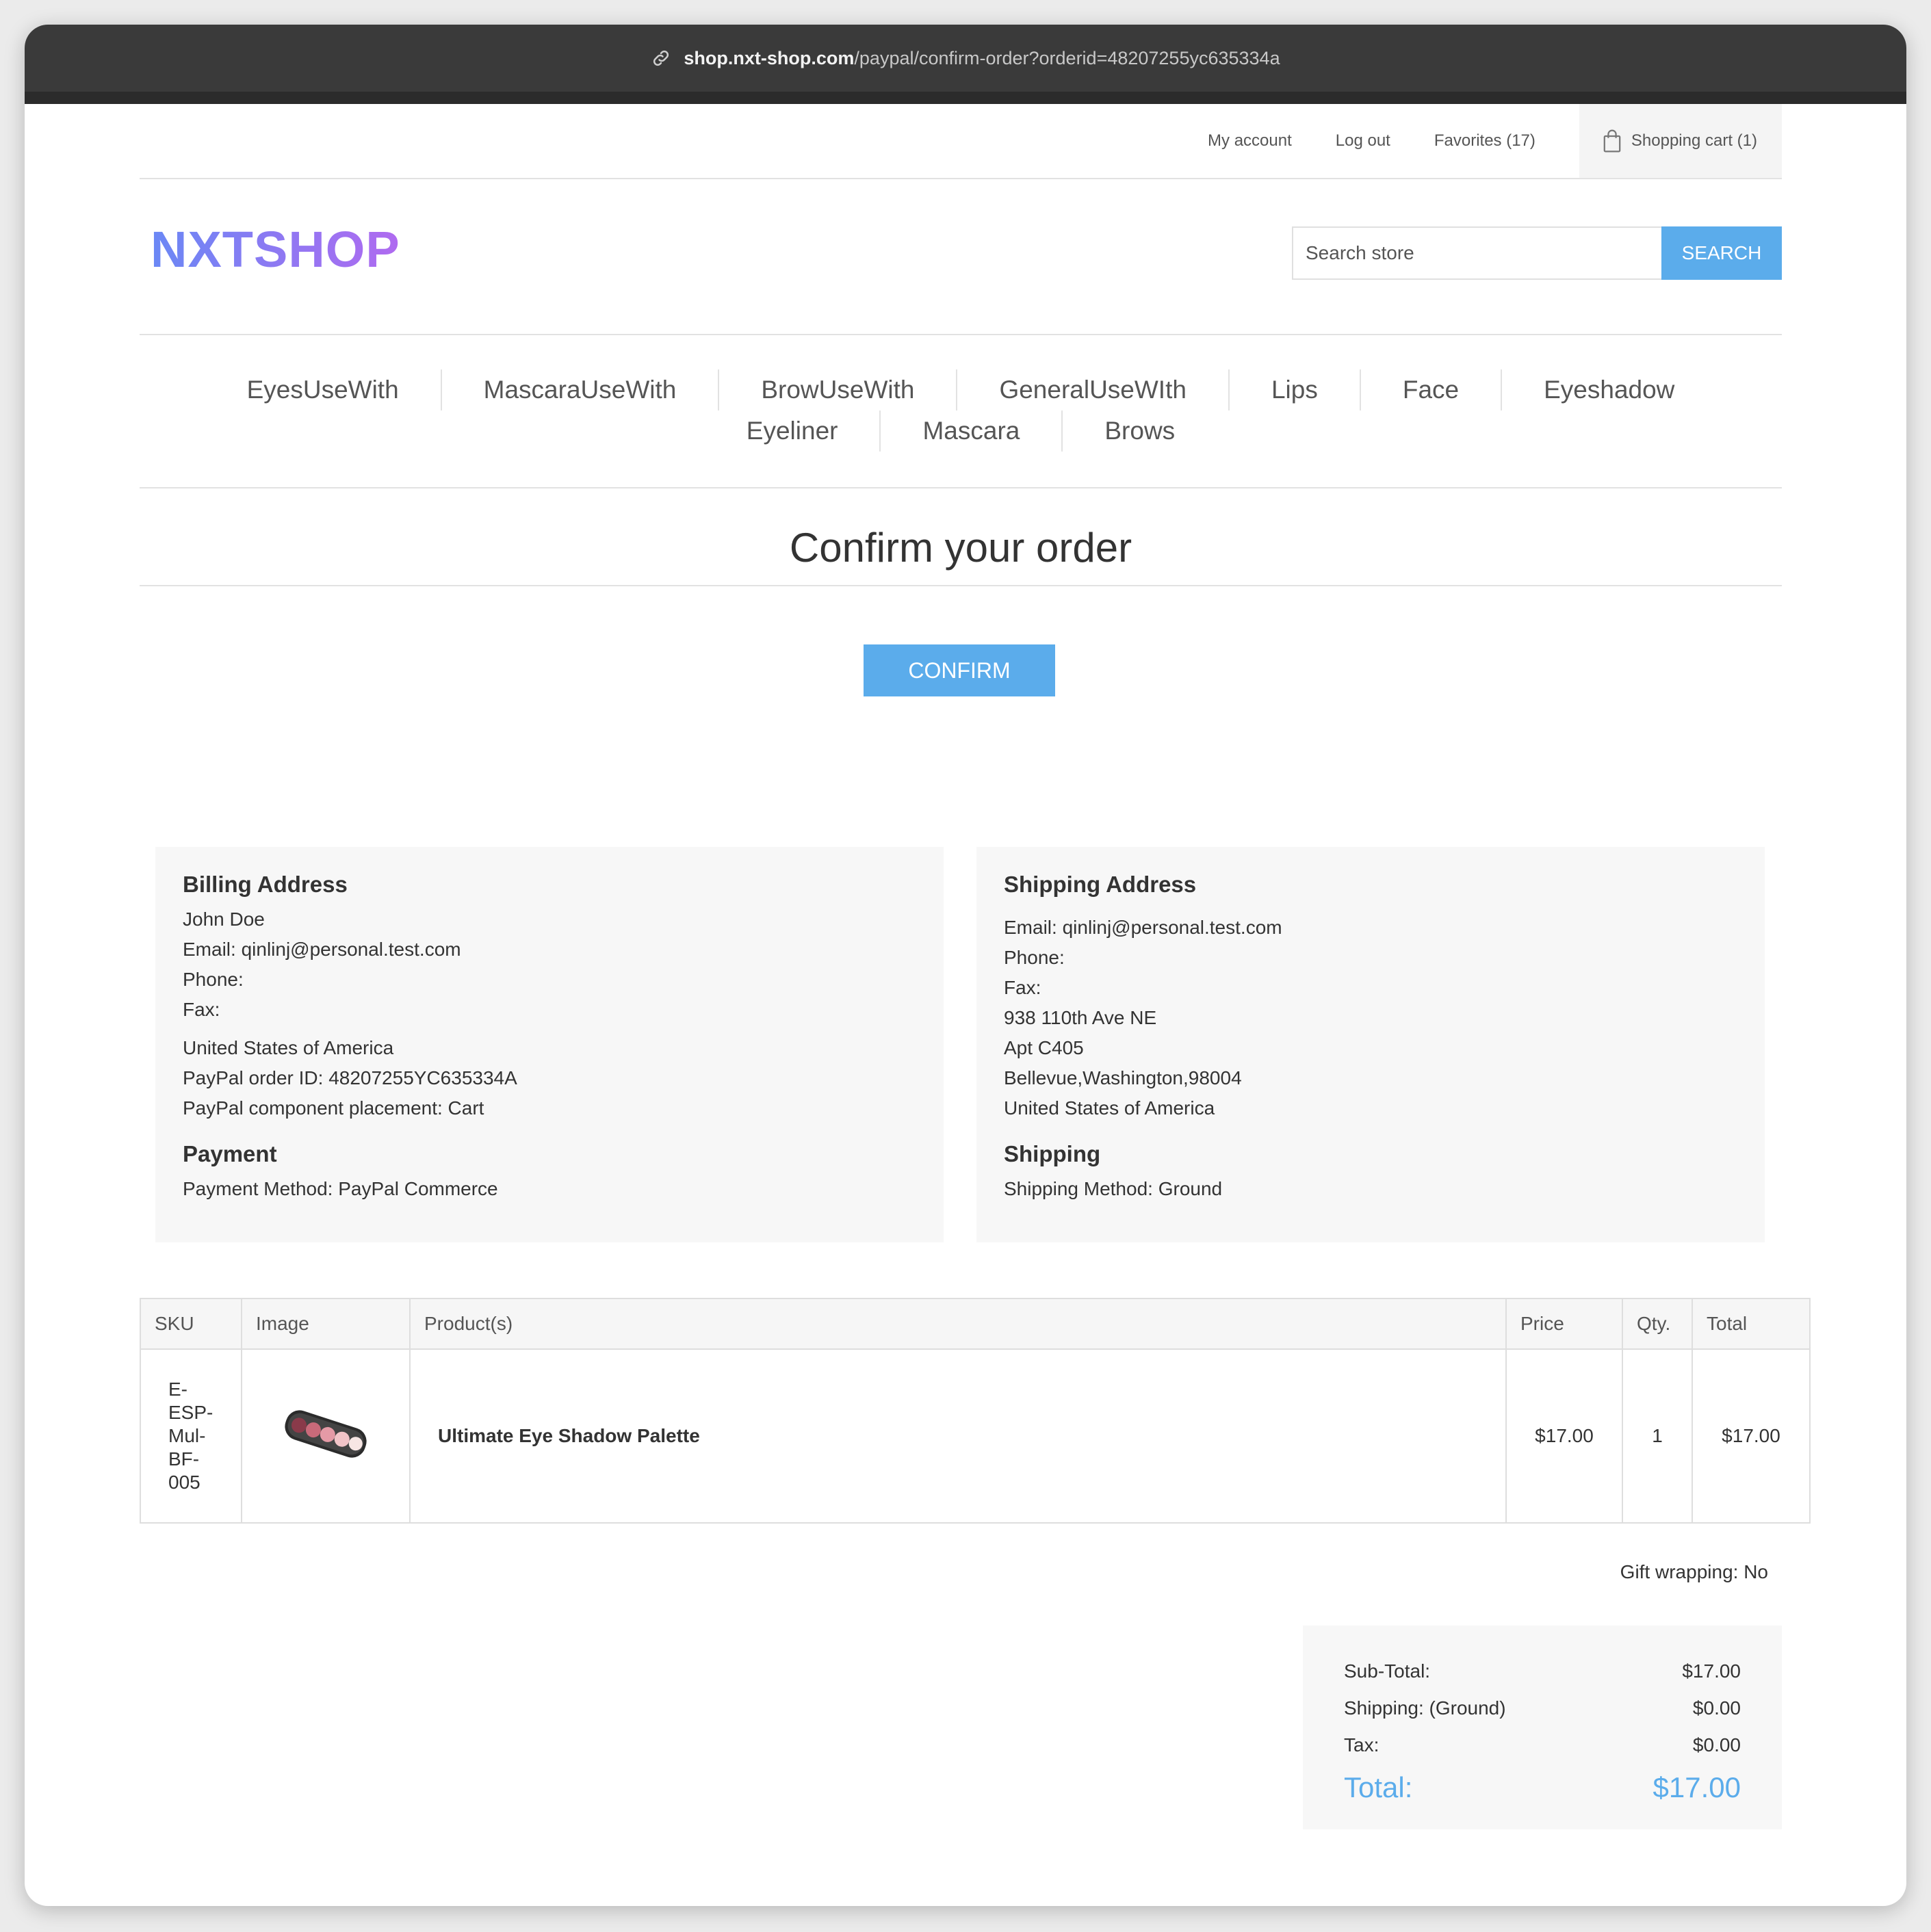  I want to click on category-link: MascaraUseWith, so click(579, 389).